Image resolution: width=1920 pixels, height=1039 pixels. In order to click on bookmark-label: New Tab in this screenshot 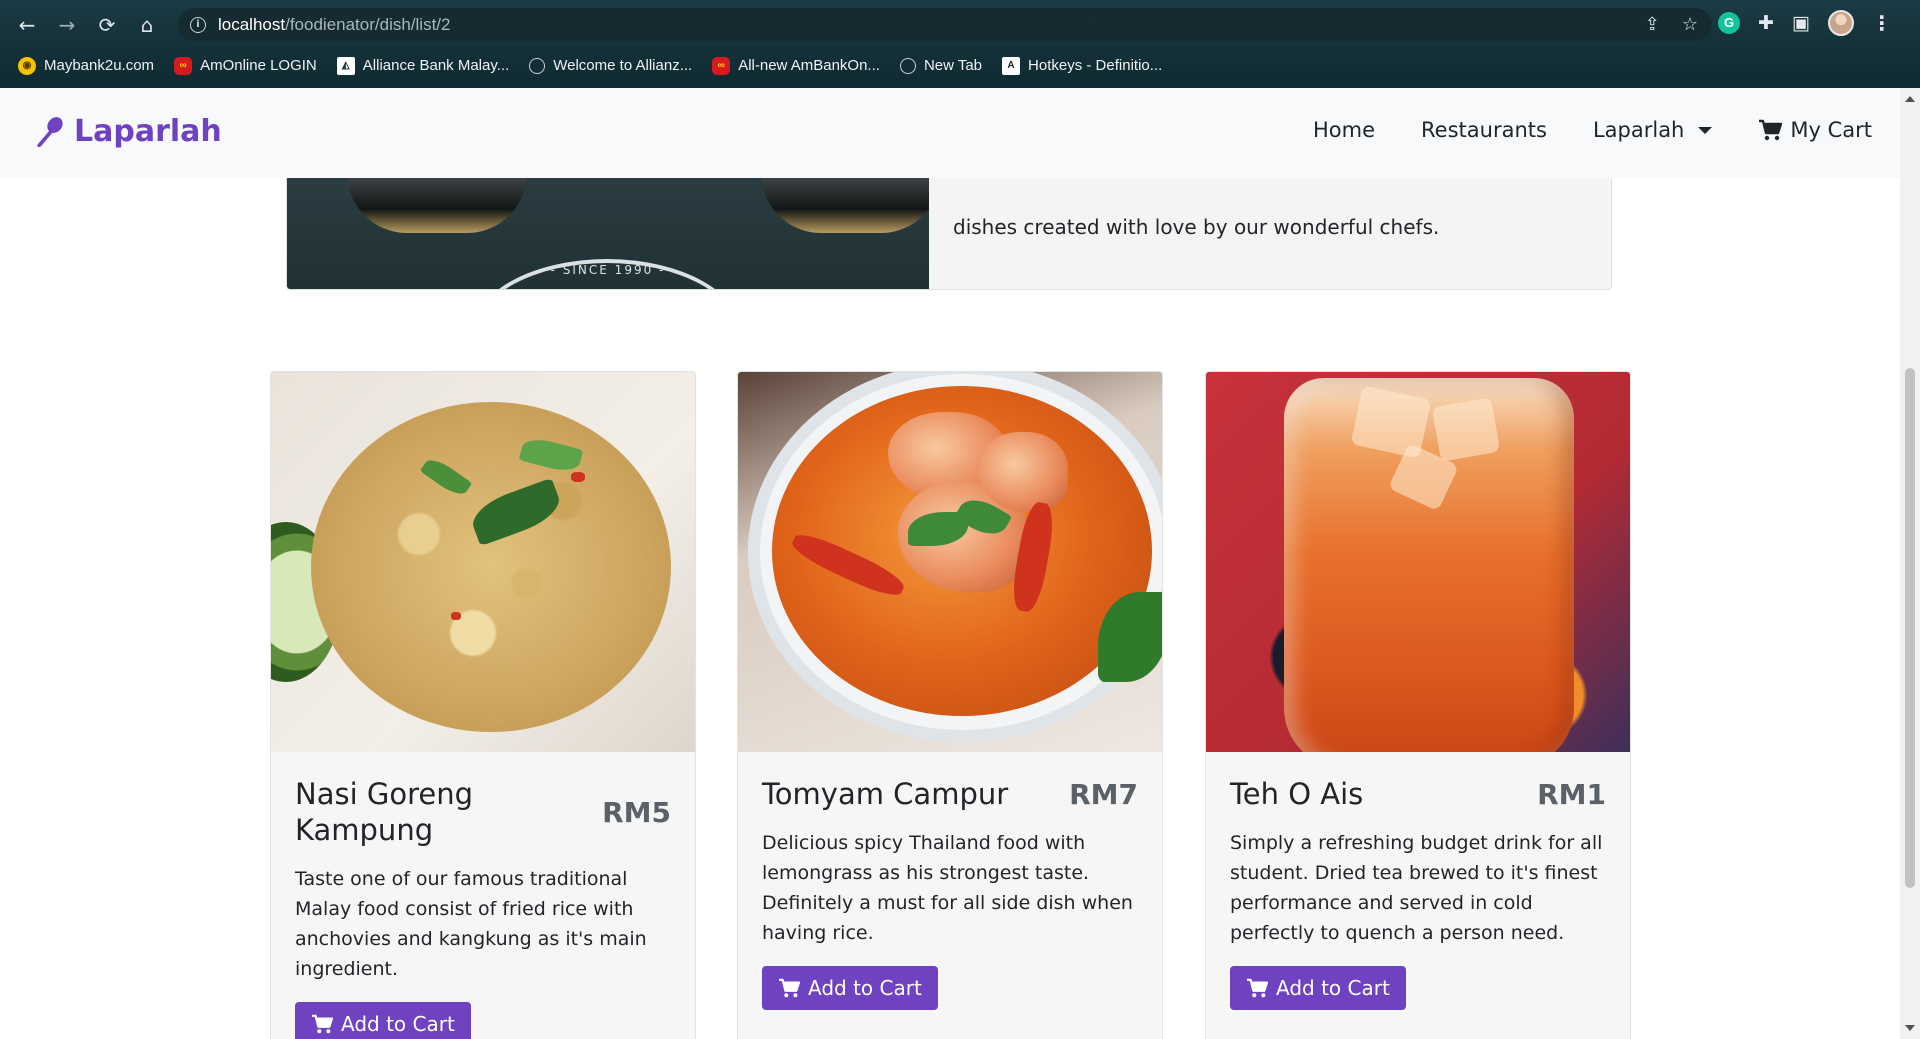, I will do `click(953, 65)`.